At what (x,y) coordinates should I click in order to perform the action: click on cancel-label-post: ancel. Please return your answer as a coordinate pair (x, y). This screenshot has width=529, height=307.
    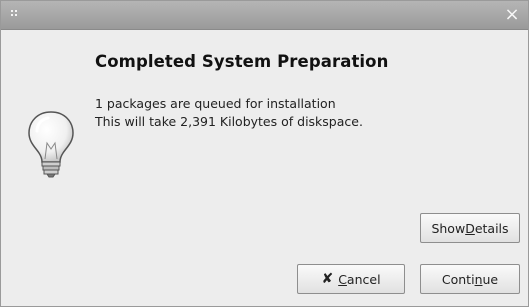
    Looking at the image, I should click on (363, 279).